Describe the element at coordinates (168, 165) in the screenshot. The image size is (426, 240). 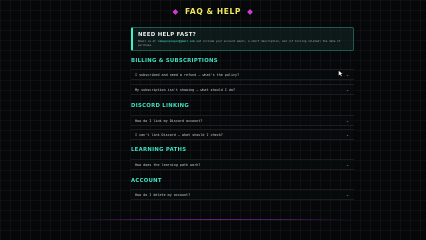
I see `faq-question: How does the learning path work?` at that location.